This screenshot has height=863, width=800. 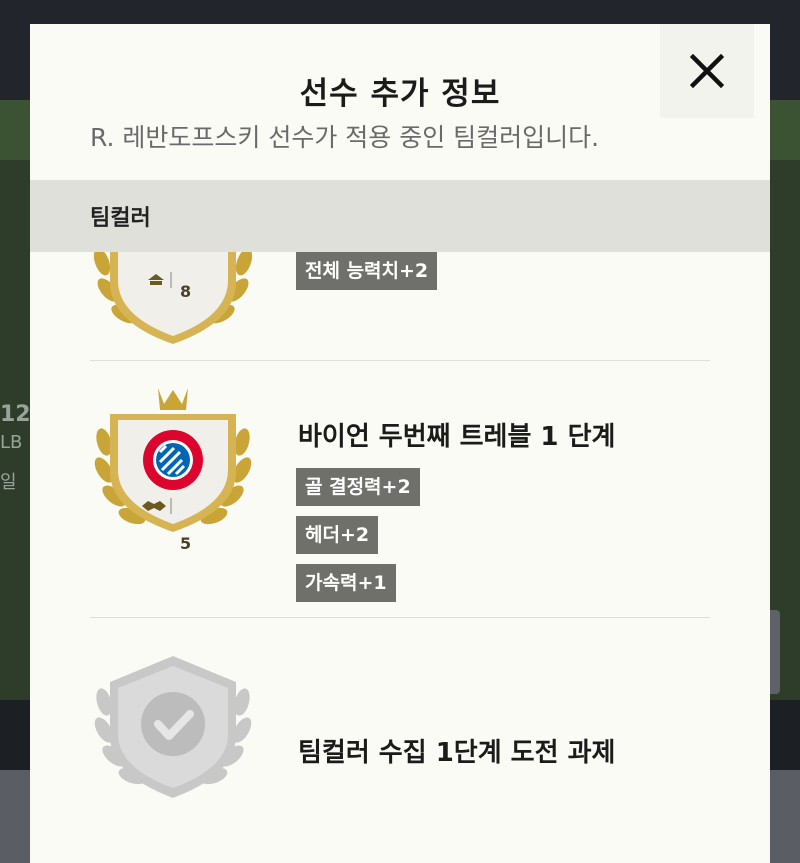 I want to click on crown-icon, so click(x=173, y=399).